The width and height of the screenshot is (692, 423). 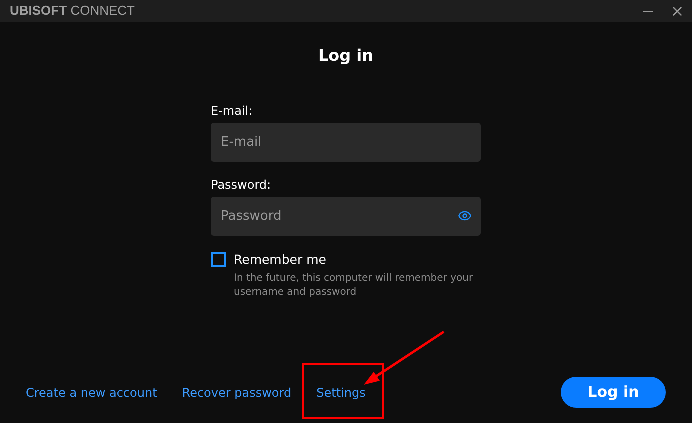 What do you see at coordinates (218, 259) in the screenshot?
I see `remember-checkbox` at bounding box center [218, 259].